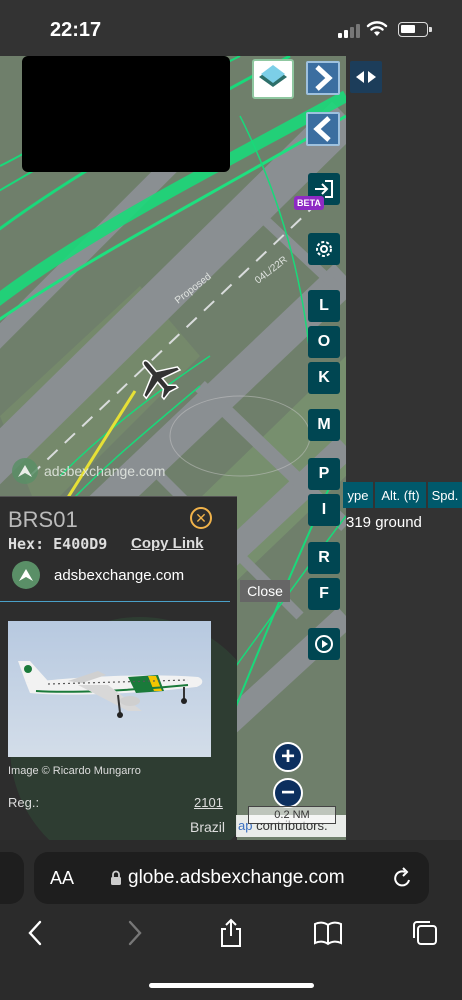  Describe the element at coordinates (403, 878) in the screenshot. I see `reload-icon` at that location.